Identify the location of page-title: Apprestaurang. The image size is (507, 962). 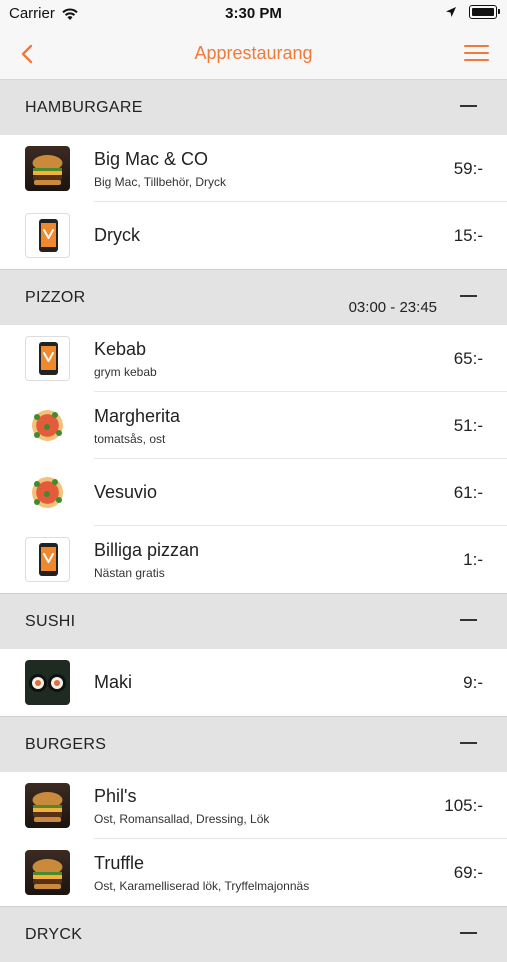
(253, 53).